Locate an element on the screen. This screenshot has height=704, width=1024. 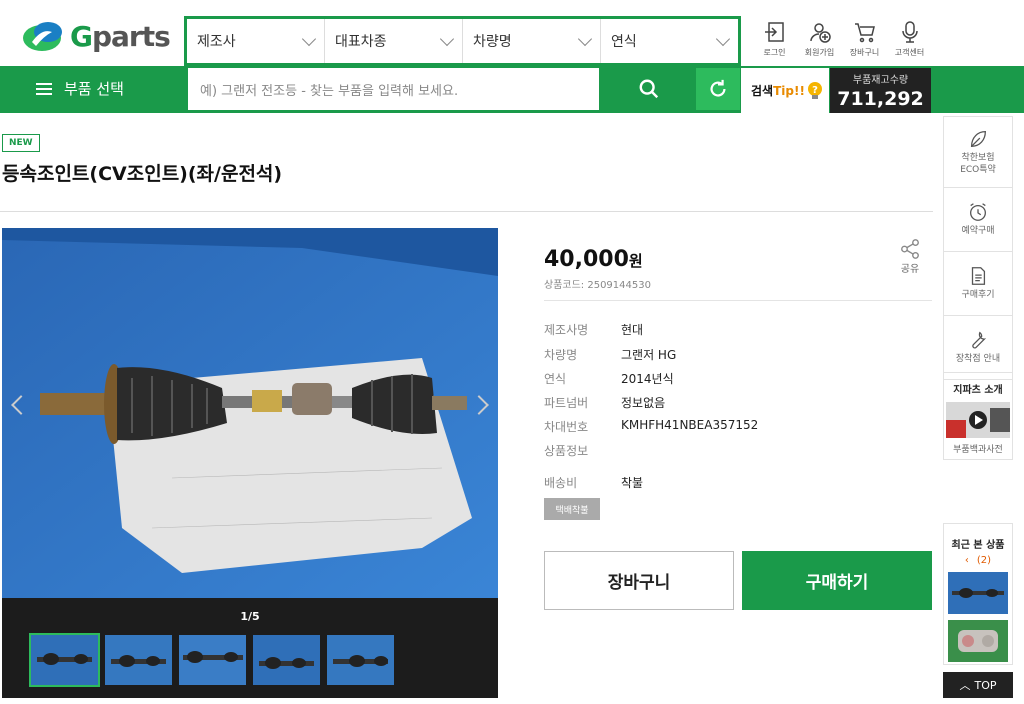
search-tip-button: 검색 Tip!! ? is located at coordinates (785, 90).